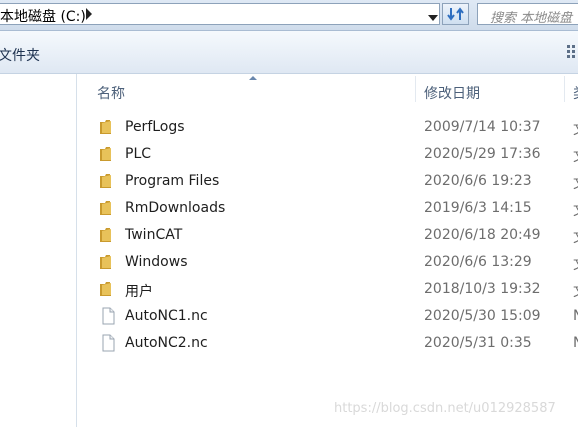 The width and height of the screenshot is (578, 427). What do you see at coordinates (327, 262) in the screenshot?
I see `file-row: Windows 2020/6/6 13:29 文` at bounding box center [327, 262].